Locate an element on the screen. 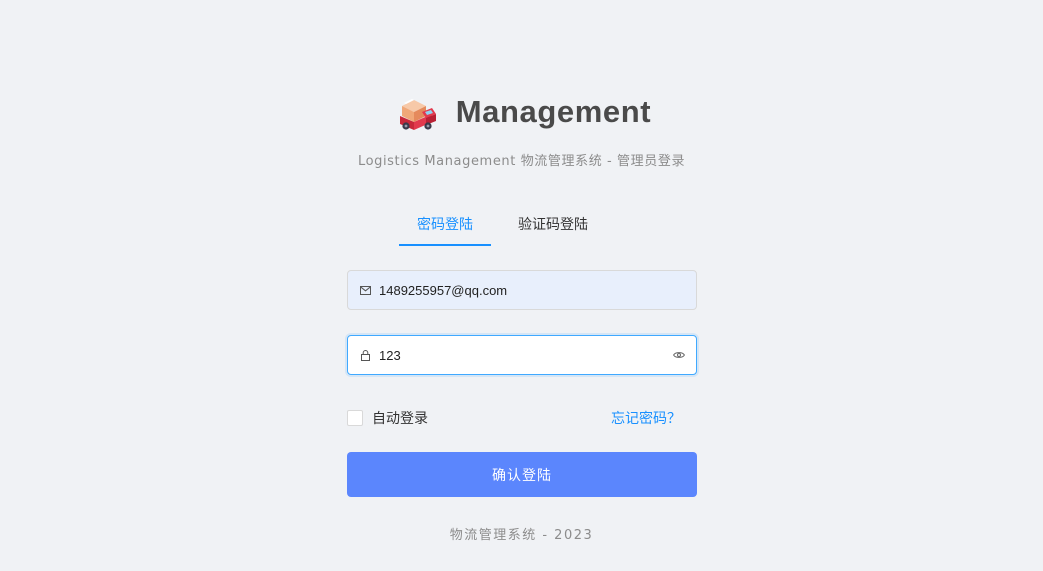  email-field is located at coordinates (522, 290).